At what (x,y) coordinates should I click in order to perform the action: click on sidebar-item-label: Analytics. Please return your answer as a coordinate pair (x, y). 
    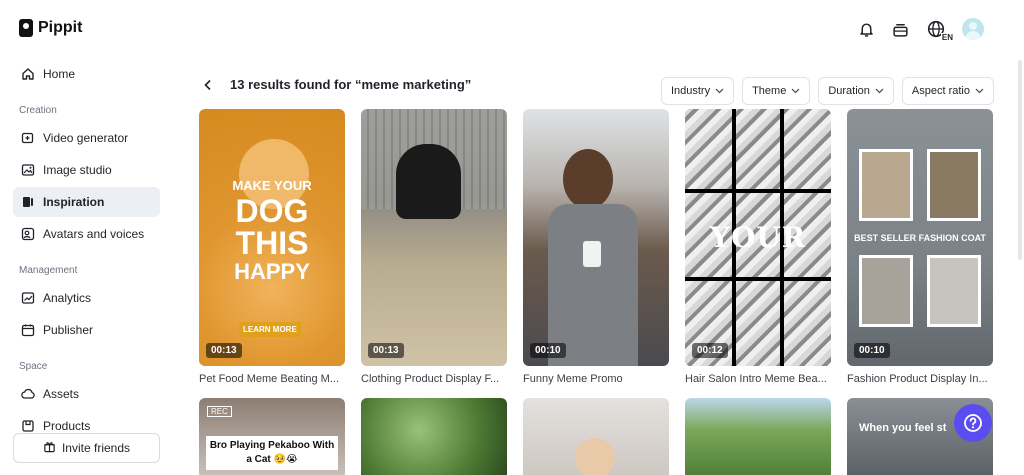
    Looking at the image, I should click on (67, 298).